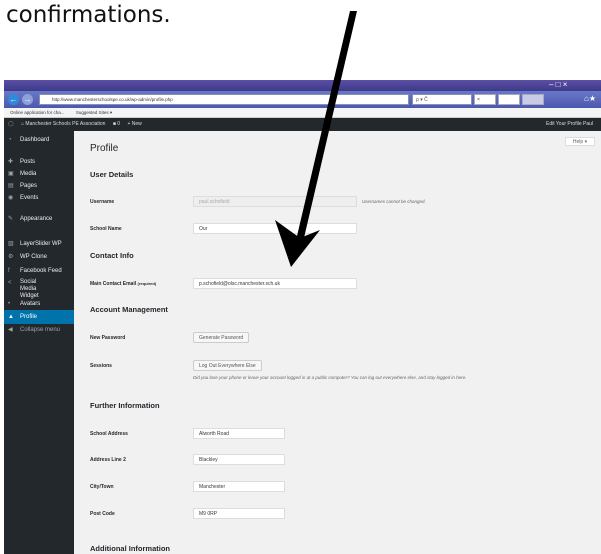  What do you see at coordinates (558, 84) in the screenshot?
I see `window-controls: – □ ×` at bounding box center [558, 84].